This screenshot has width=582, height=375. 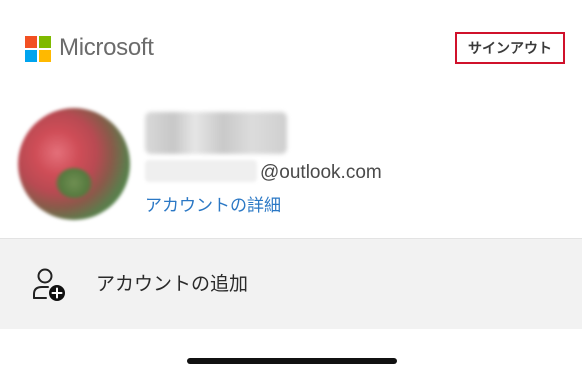 I want to click on account-details-link: アカウントの詳細, so click(x=213, y=206).